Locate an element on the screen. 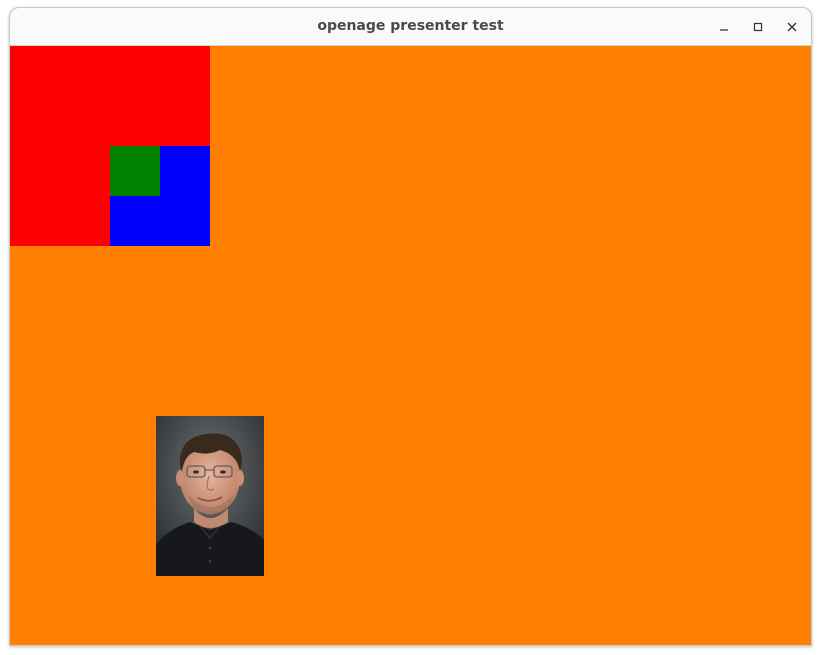 The image size is (820, 655). close-button is located at coordinates (792, 27).